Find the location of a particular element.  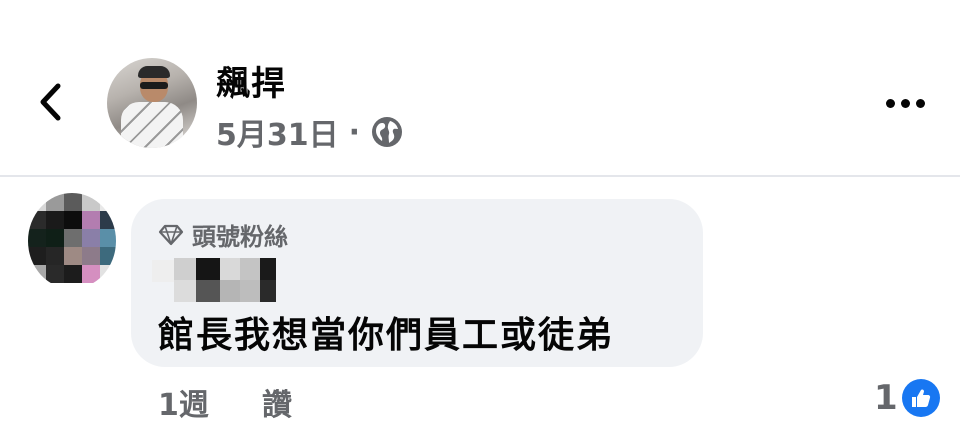

more-options-button is located at coordinates (906, 103).